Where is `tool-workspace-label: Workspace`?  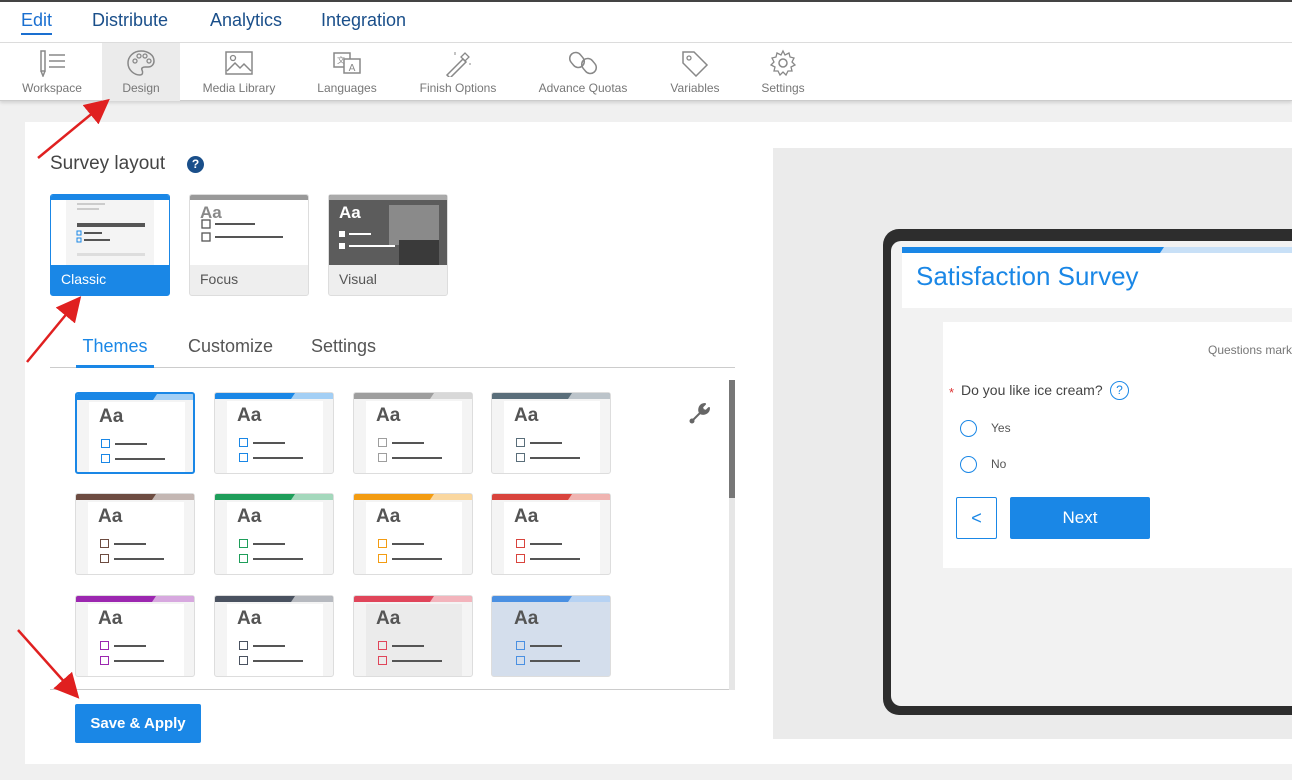 tool-workspace-label: Workspace is located at coordinates (52, 88).